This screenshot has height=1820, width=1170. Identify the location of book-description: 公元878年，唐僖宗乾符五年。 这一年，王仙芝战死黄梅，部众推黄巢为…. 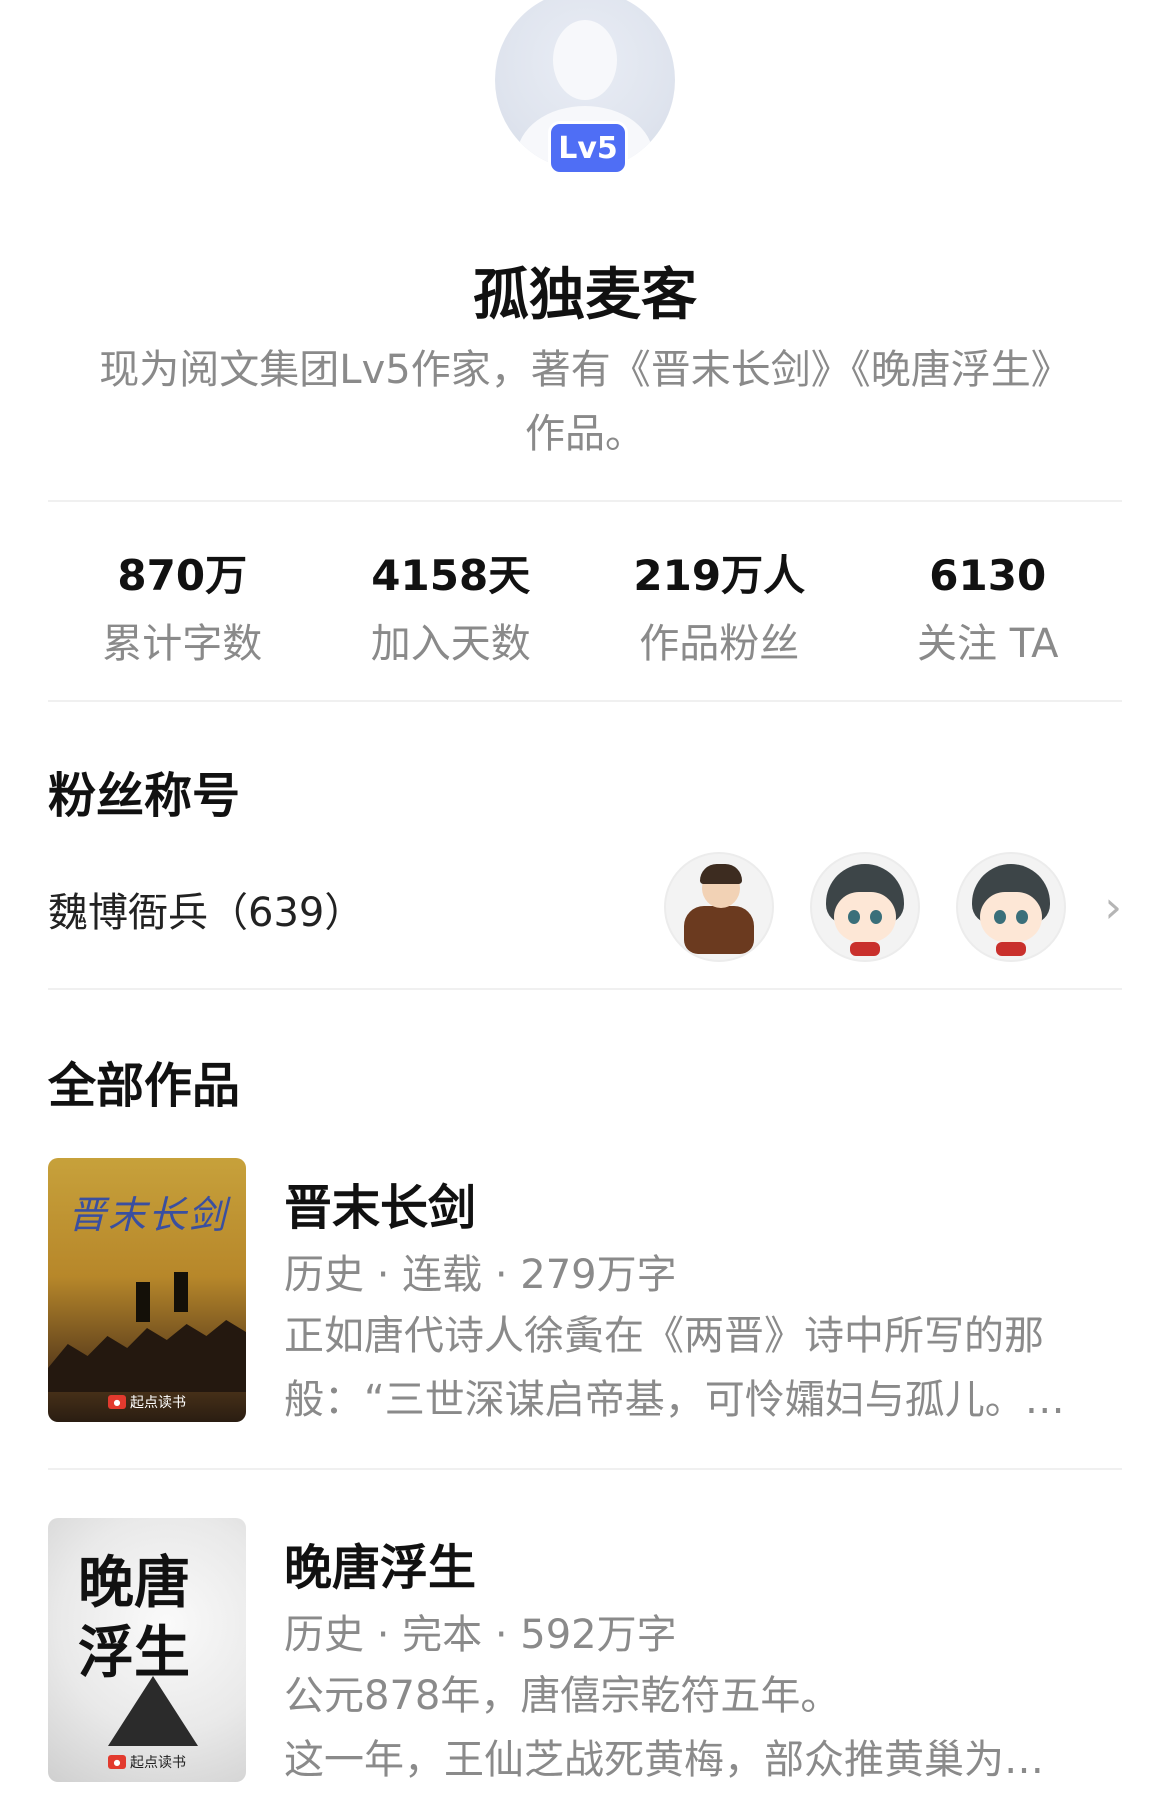
(703, 1728).